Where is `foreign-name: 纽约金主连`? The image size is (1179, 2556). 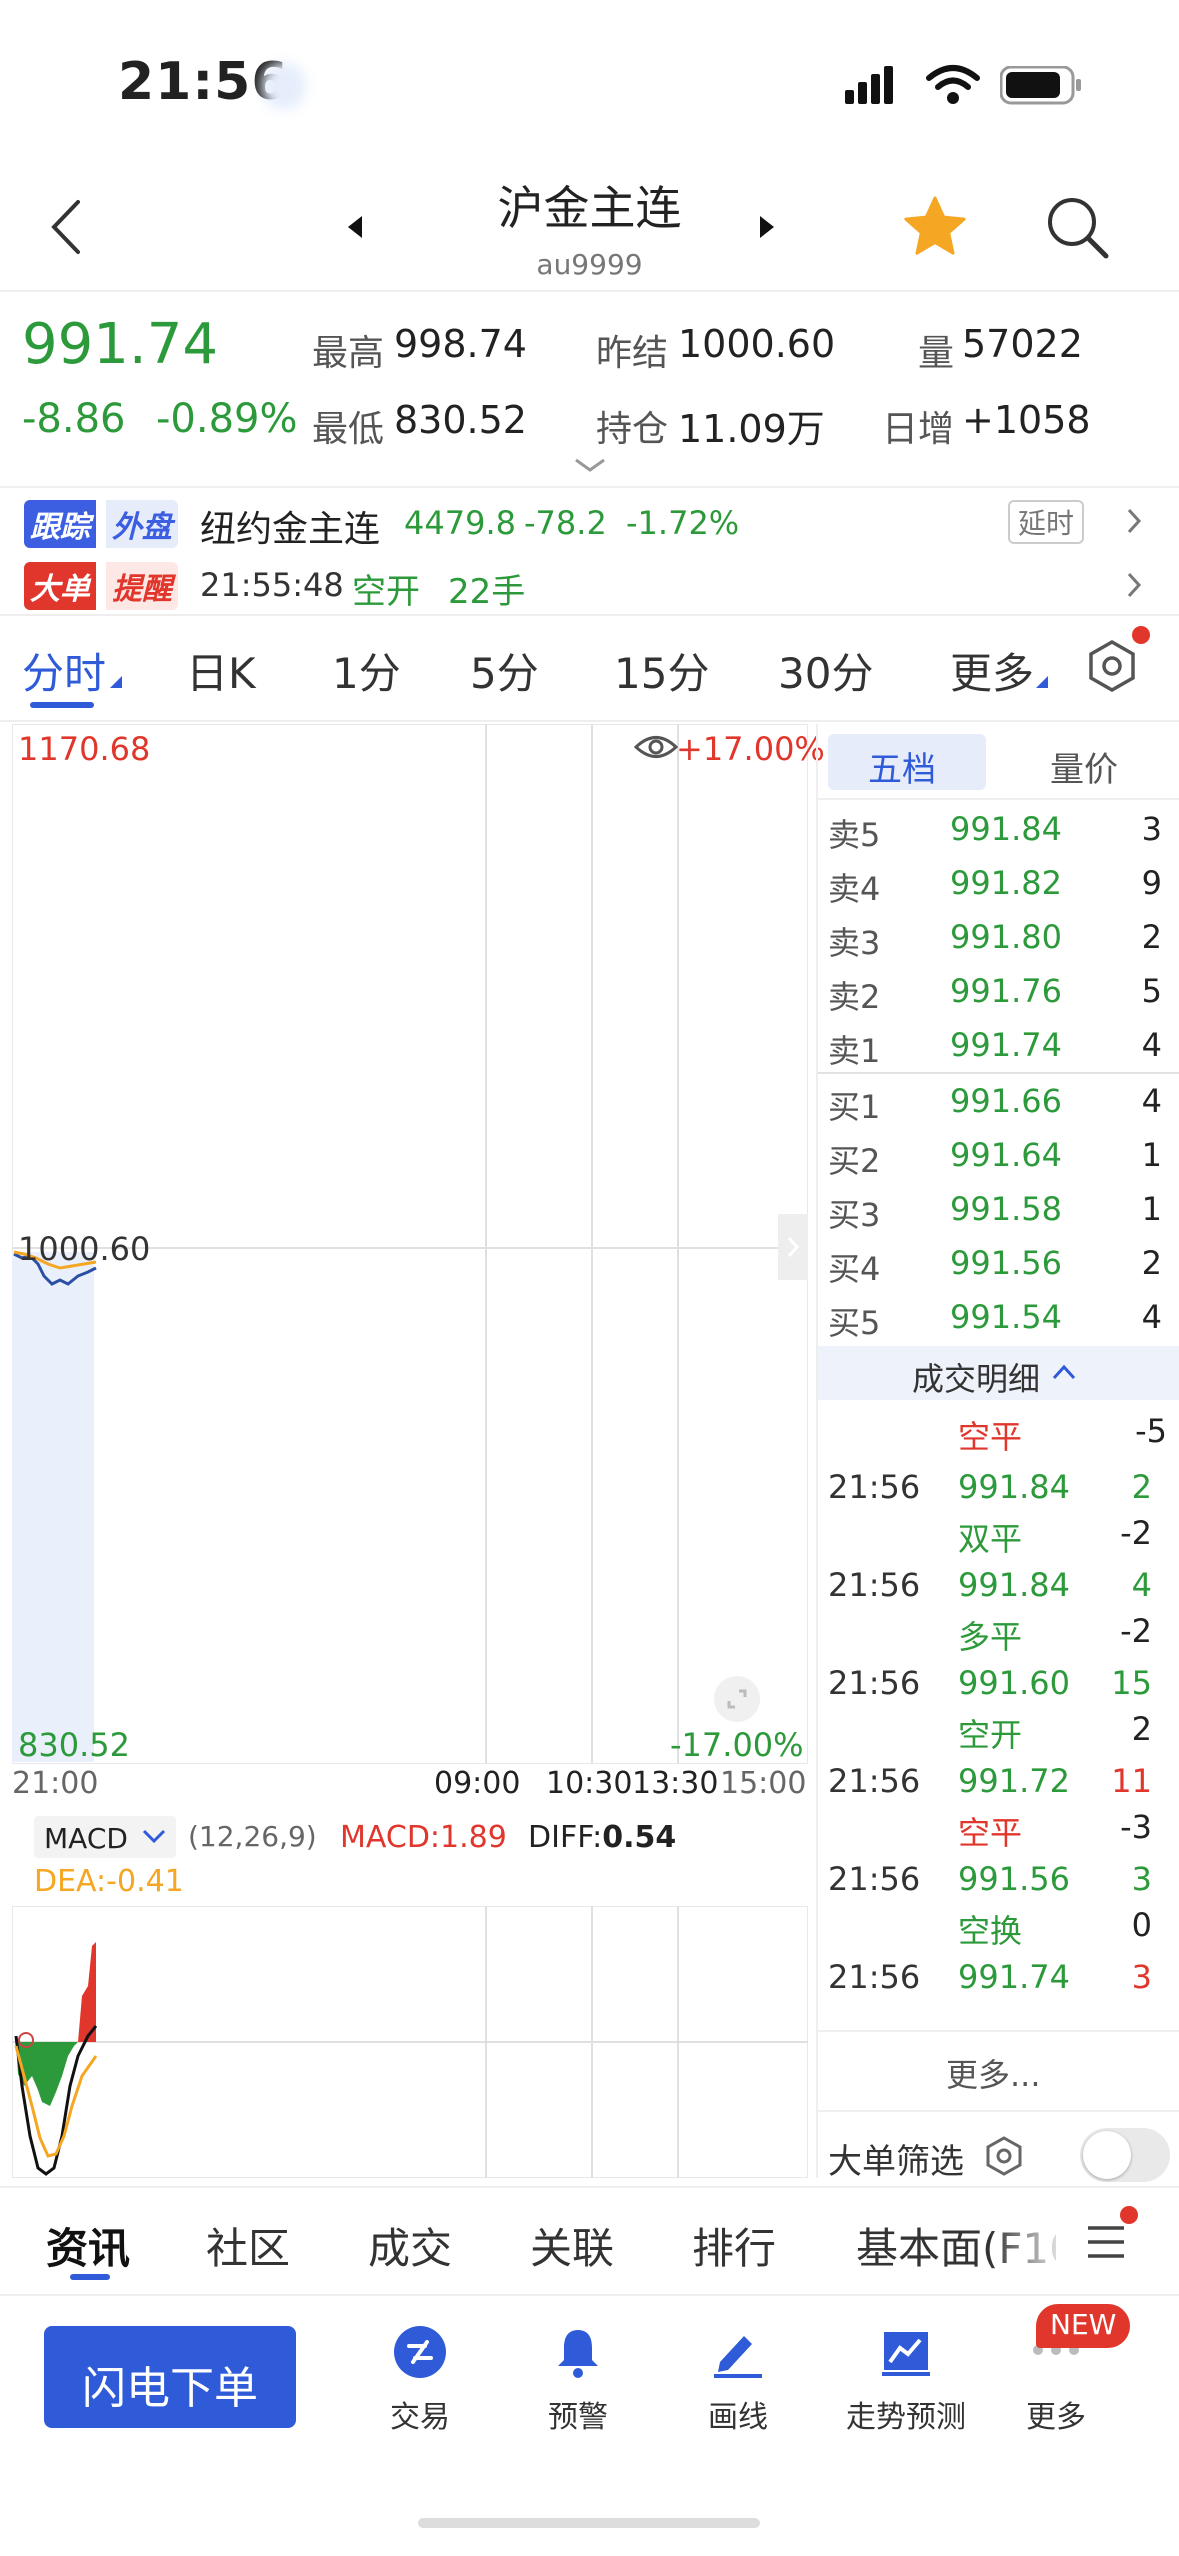 foreign-name: 纽约金主连 is located at coordinates (290, 529).